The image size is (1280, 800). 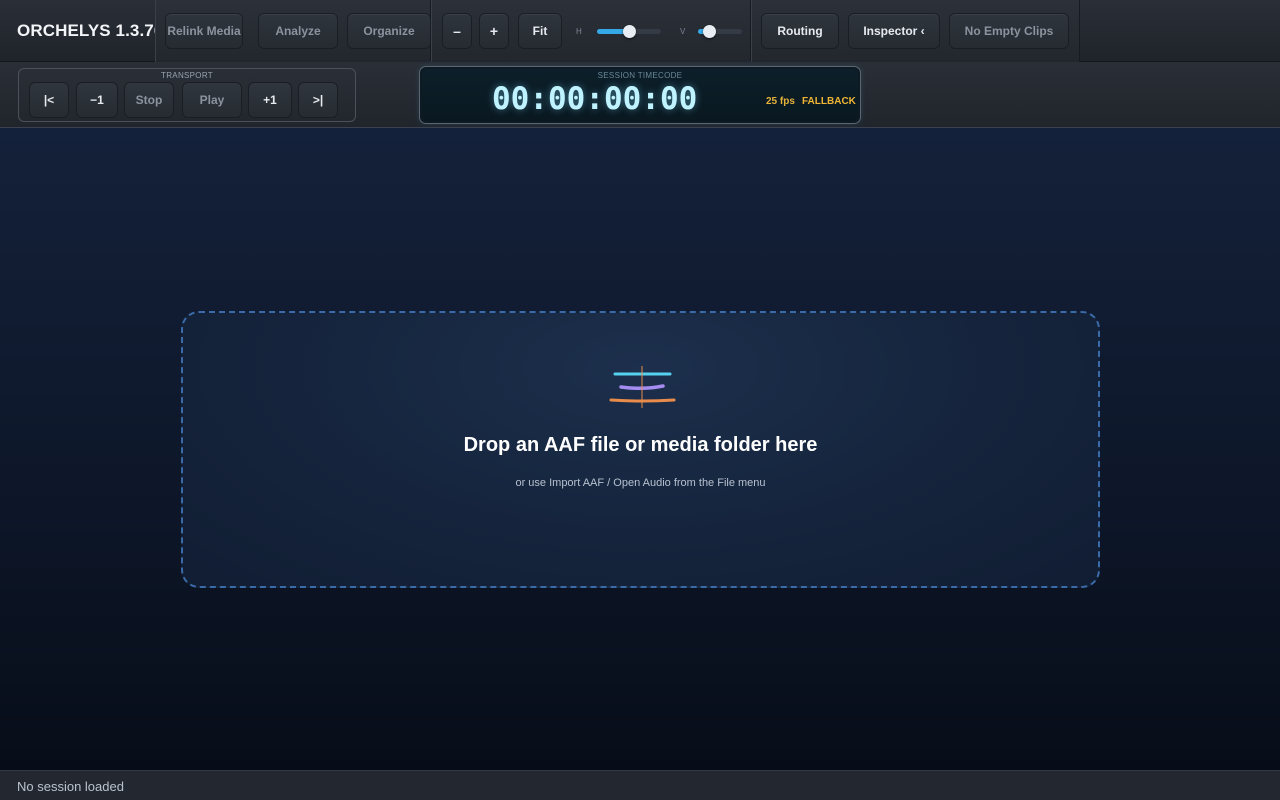 I want to click on routing-button: Routing, so click(x=800, y=31).